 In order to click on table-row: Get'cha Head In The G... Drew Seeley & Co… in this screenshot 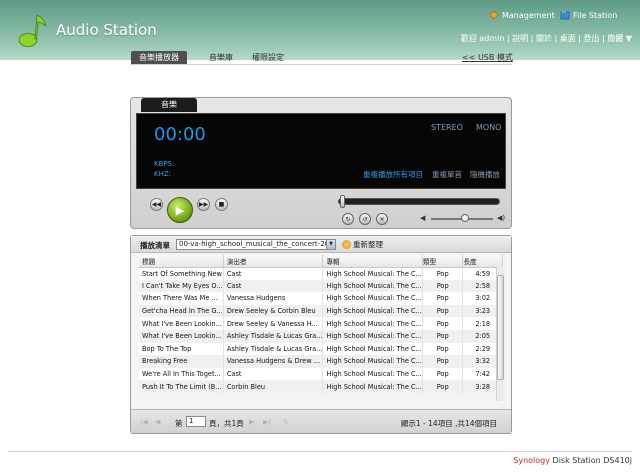, I will do `click(321, 311)`.